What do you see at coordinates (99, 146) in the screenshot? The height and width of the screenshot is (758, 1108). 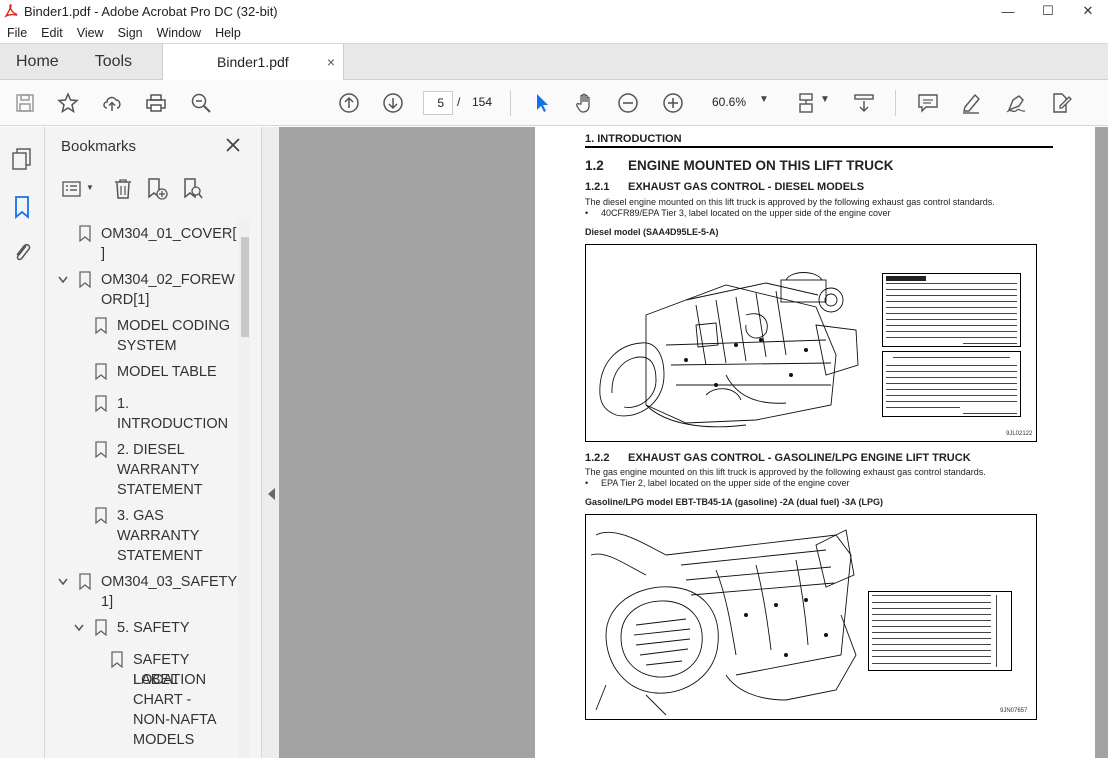 I see `bookmarks-title: Bookmarks` at bounding box center [99, 146].